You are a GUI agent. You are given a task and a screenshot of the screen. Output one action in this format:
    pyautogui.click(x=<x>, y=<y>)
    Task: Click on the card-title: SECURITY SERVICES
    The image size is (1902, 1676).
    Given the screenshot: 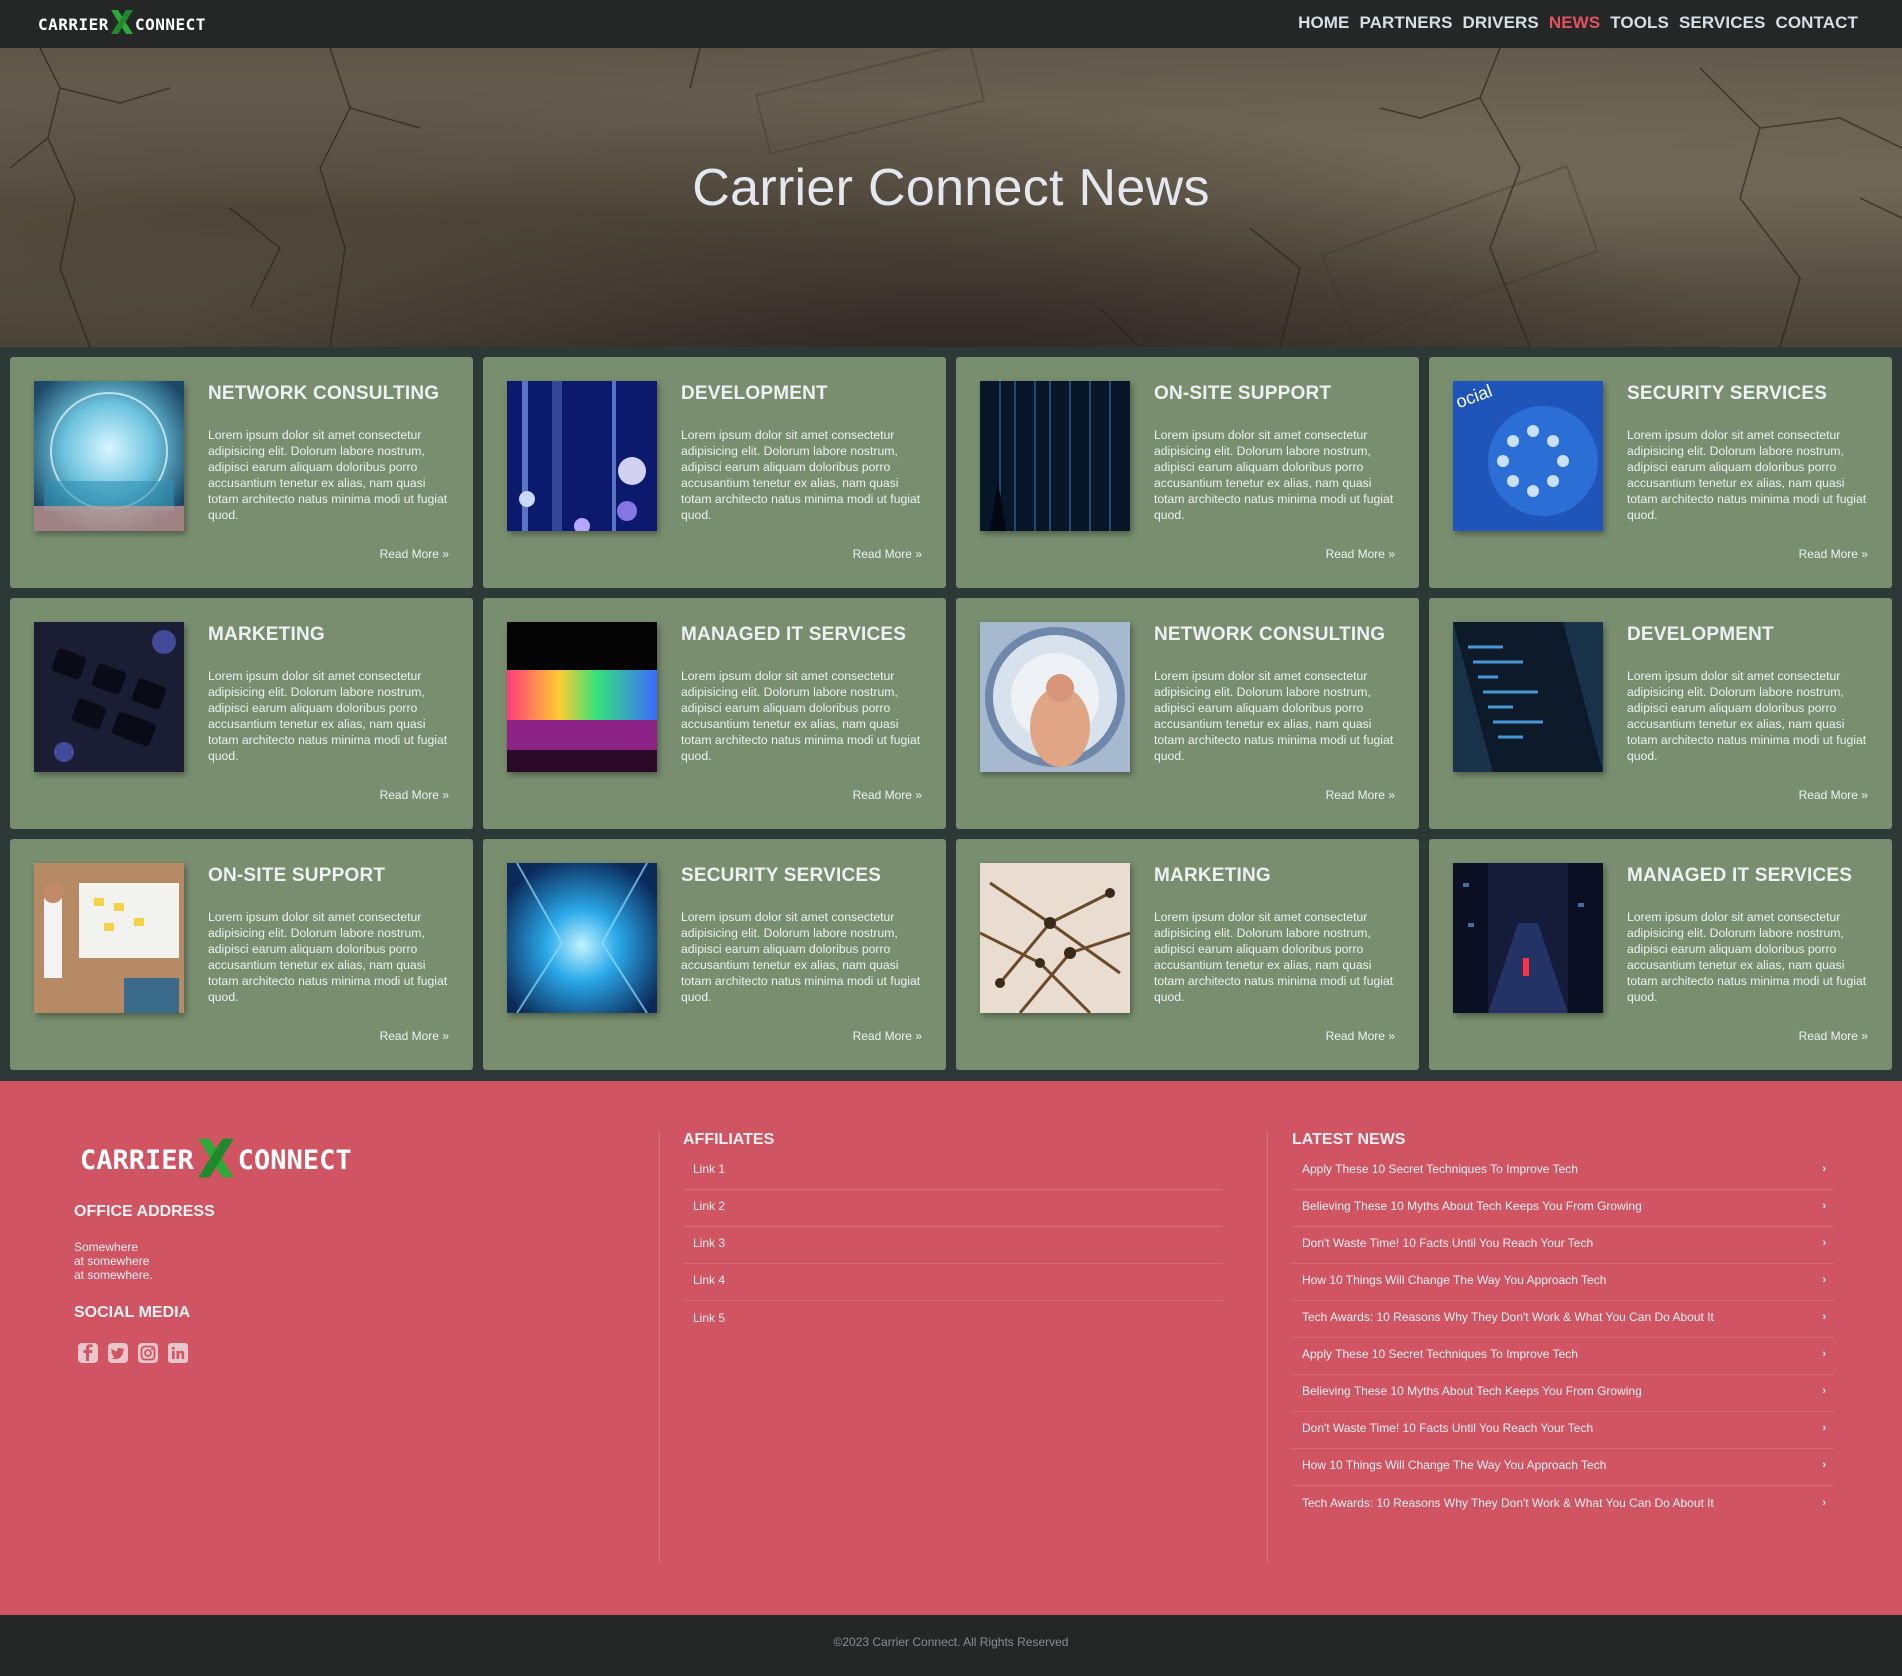 What is the action you would take?
    pyautogui.click(x=781, y=875)
    